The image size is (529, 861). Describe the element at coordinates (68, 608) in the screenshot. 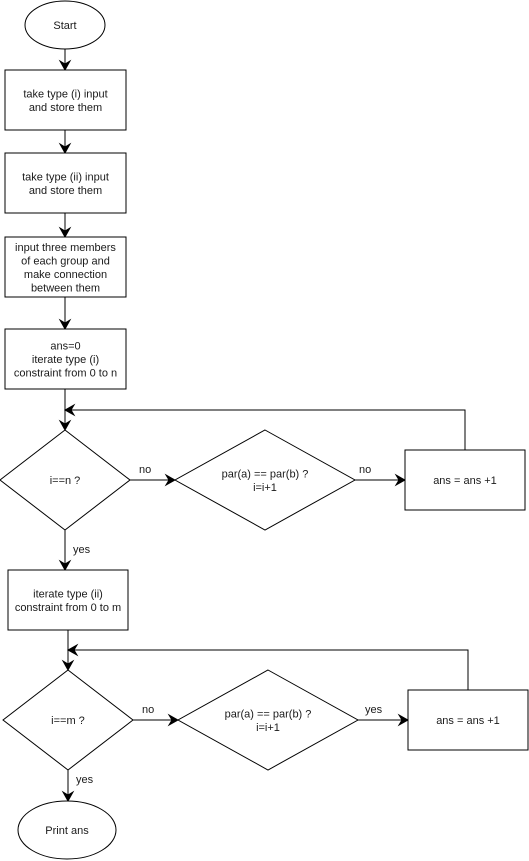

I see `node-label-line: constraint from 0 to m` at that location.